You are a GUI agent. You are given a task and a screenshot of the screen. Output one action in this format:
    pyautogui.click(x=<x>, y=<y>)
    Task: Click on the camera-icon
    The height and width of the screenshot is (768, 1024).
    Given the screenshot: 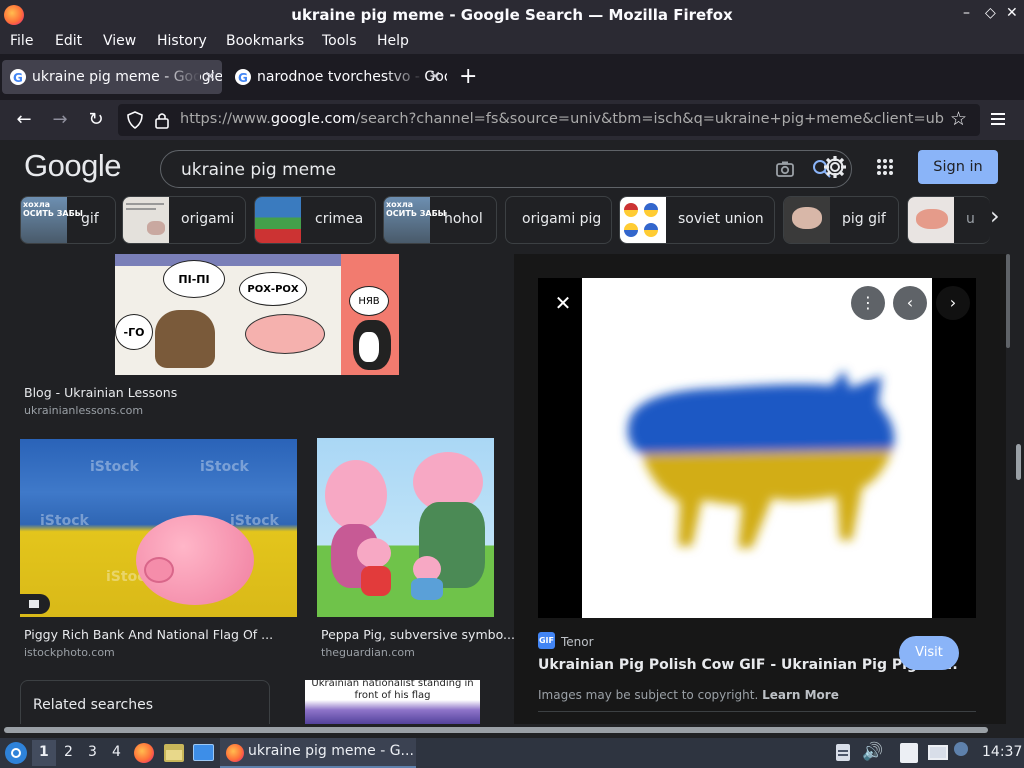 What is the action you would take?
    pyautogui.click(x=785, y=169)
    